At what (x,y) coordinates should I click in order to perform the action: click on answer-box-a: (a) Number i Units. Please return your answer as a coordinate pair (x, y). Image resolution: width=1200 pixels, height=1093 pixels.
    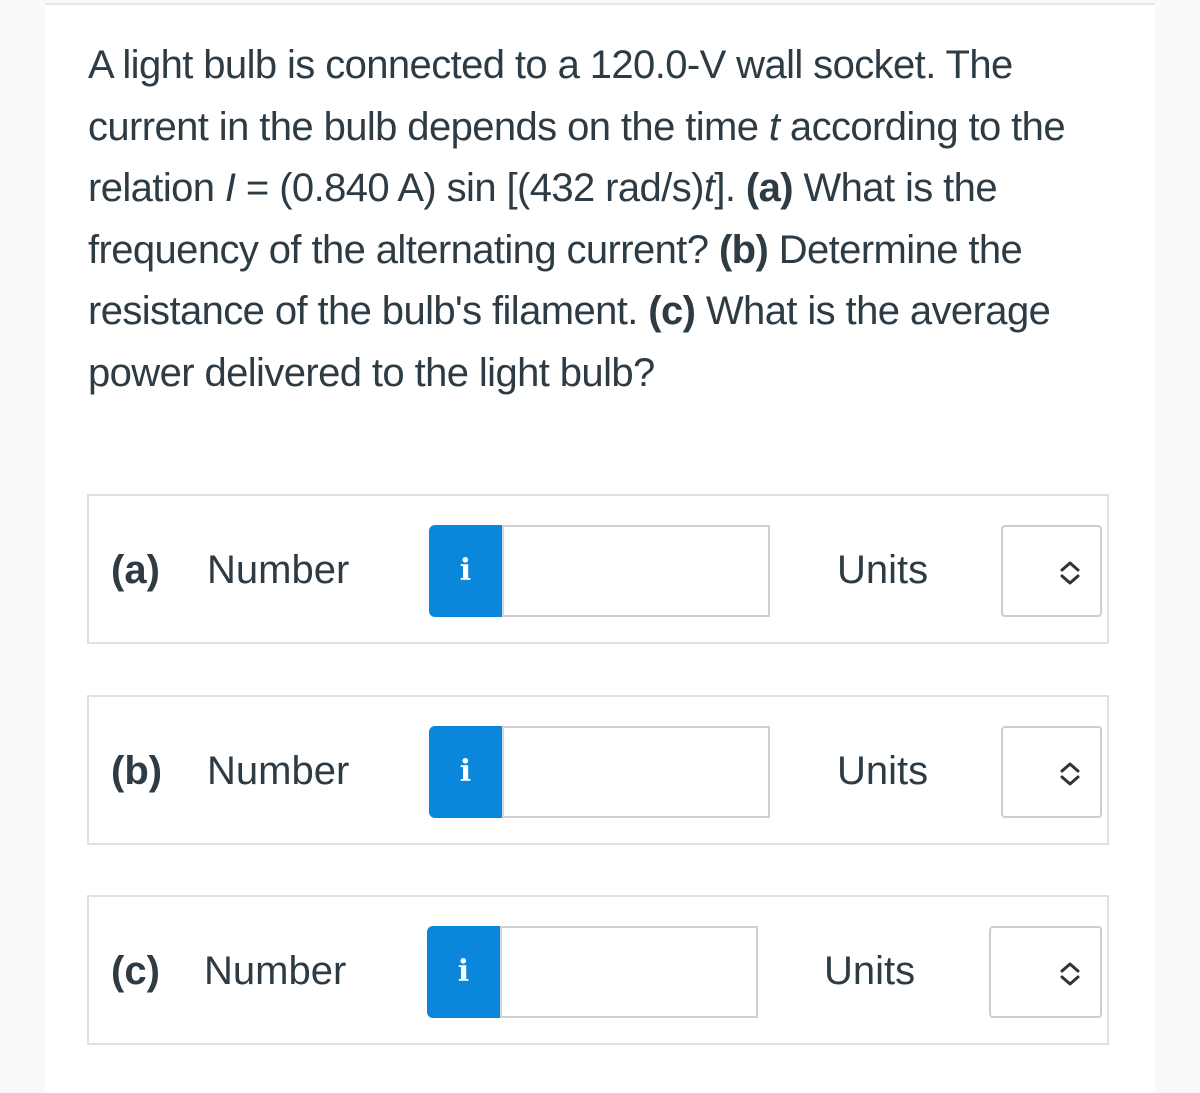
    Looking at the image, I should click on (598, 569).